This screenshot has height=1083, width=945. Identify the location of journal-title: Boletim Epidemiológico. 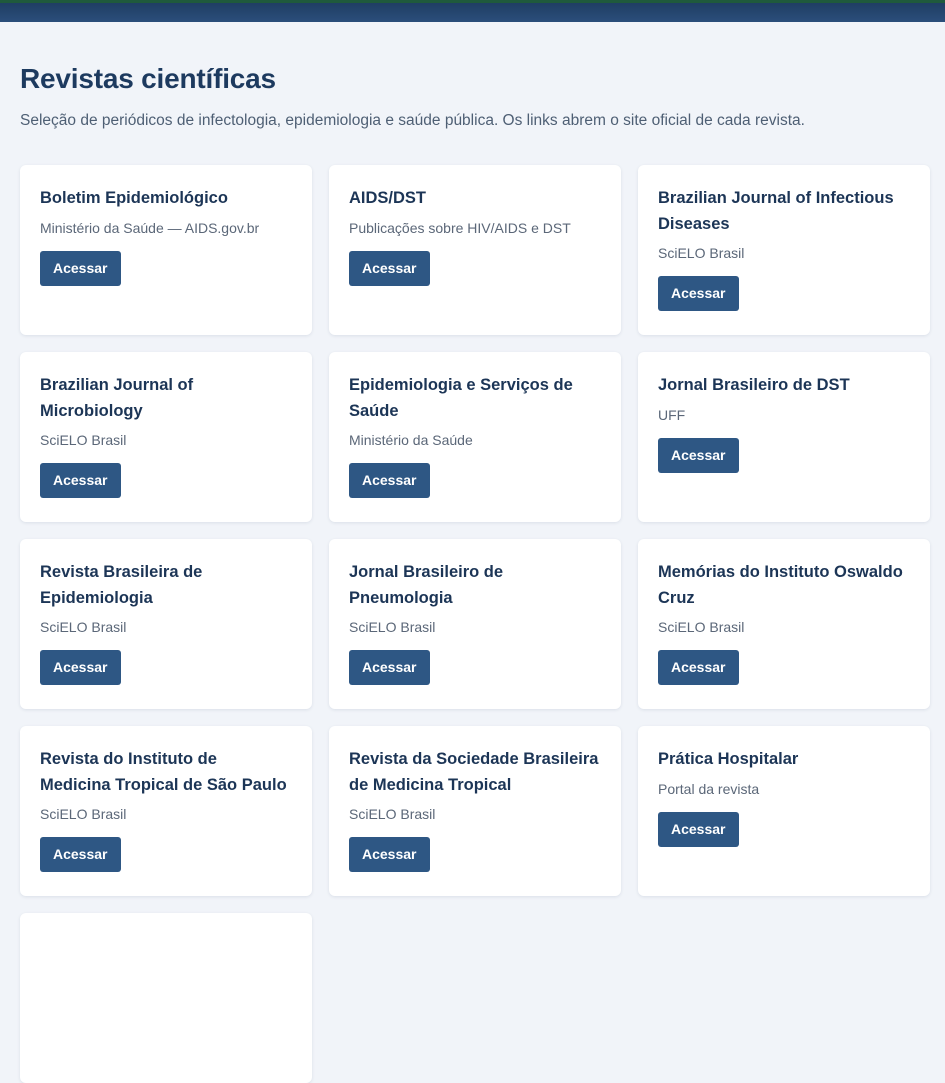
(134, 198).